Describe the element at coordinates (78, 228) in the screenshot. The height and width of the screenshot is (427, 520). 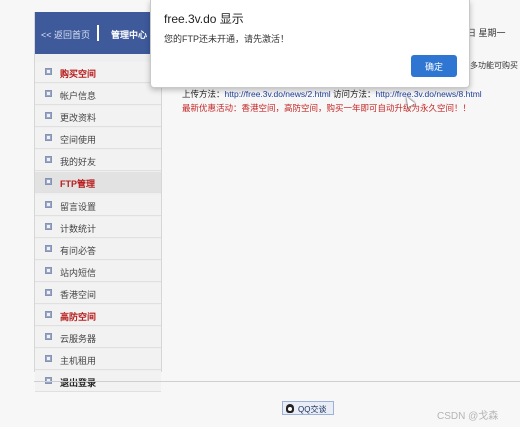
I see `sidebar-item-label: 计数统计` at that location.